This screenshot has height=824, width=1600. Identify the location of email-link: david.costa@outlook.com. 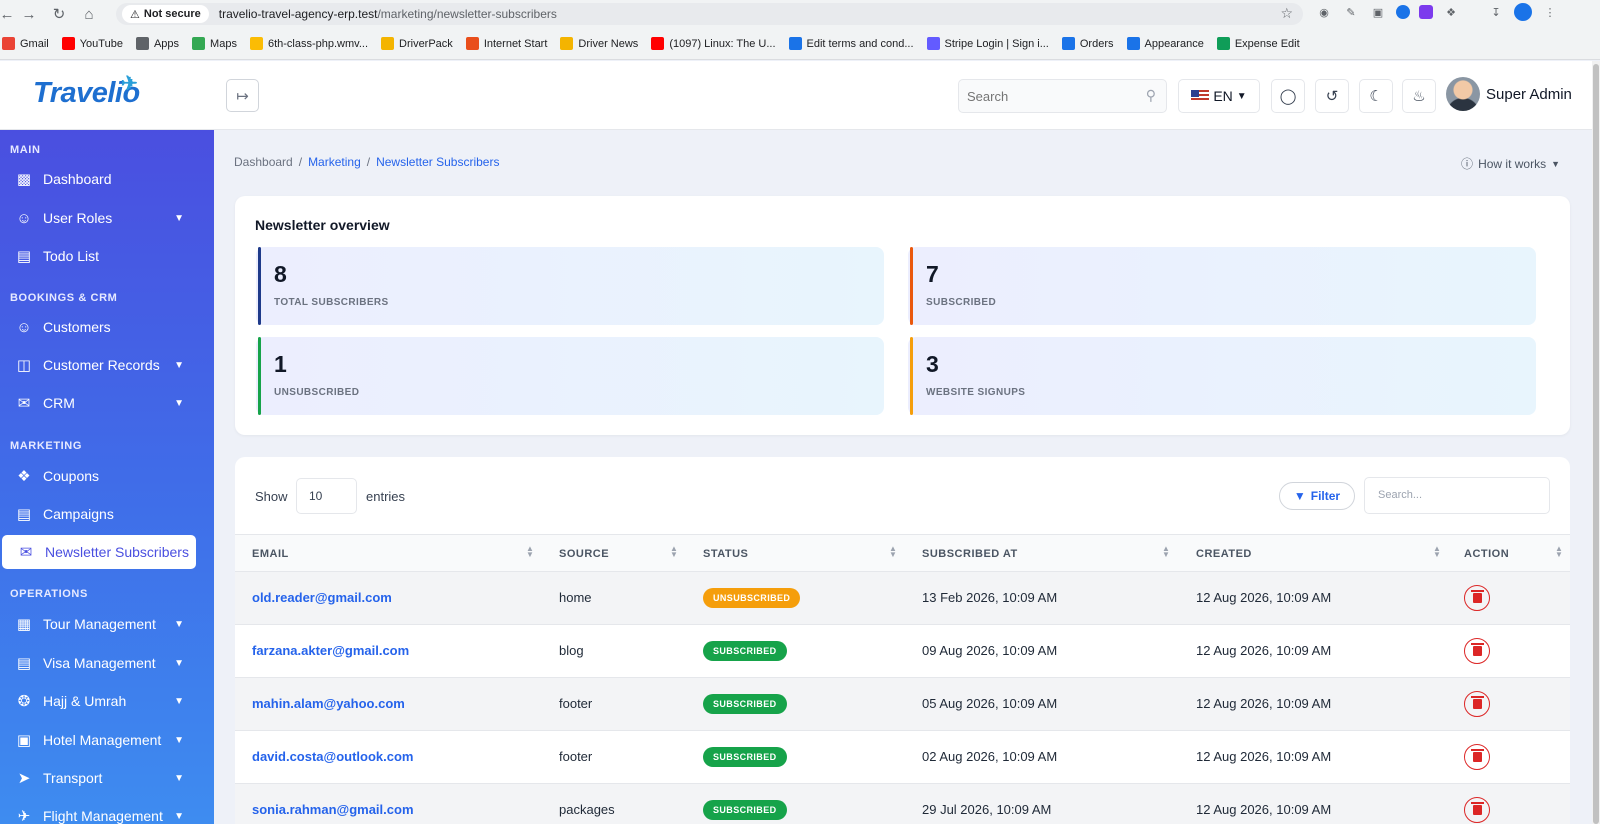
(332, 756).